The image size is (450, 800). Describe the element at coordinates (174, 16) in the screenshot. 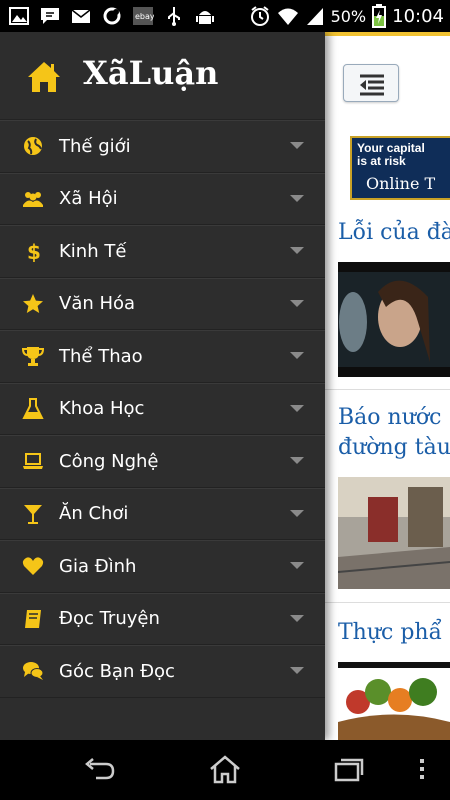

I see `usb-icon` at that location.